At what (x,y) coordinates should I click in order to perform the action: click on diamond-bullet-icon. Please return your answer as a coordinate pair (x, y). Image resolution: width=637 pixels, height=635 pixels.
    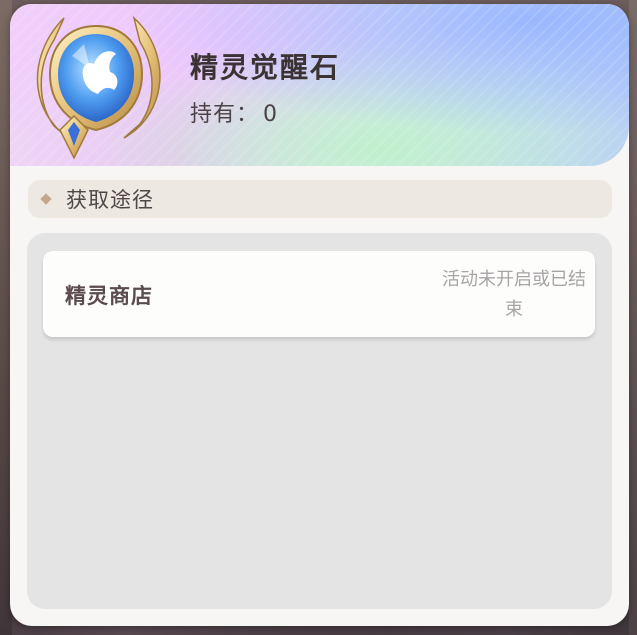
    Looking at the image, I should click on (46, 199).